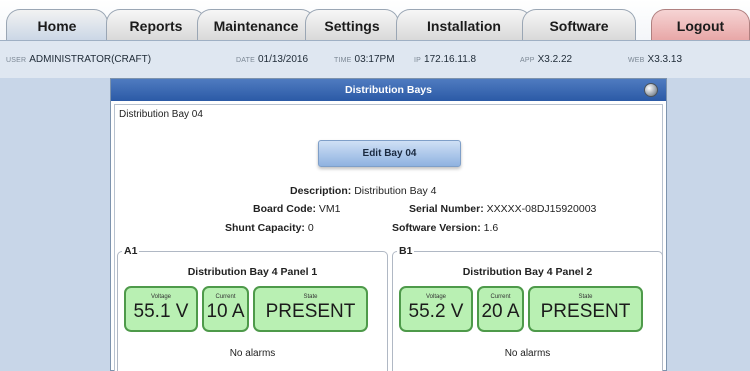 Image resolution: width=750 pixels, height=371 pixels. I want to click on time-info: TIME 03:17PM, so click(364, 59).